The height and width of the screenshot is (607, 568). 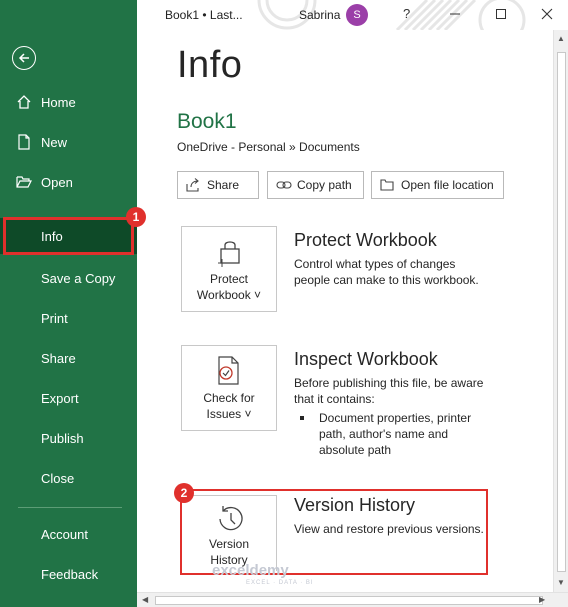 I want to click on nav-share: Share, so click(x=68, y=358).